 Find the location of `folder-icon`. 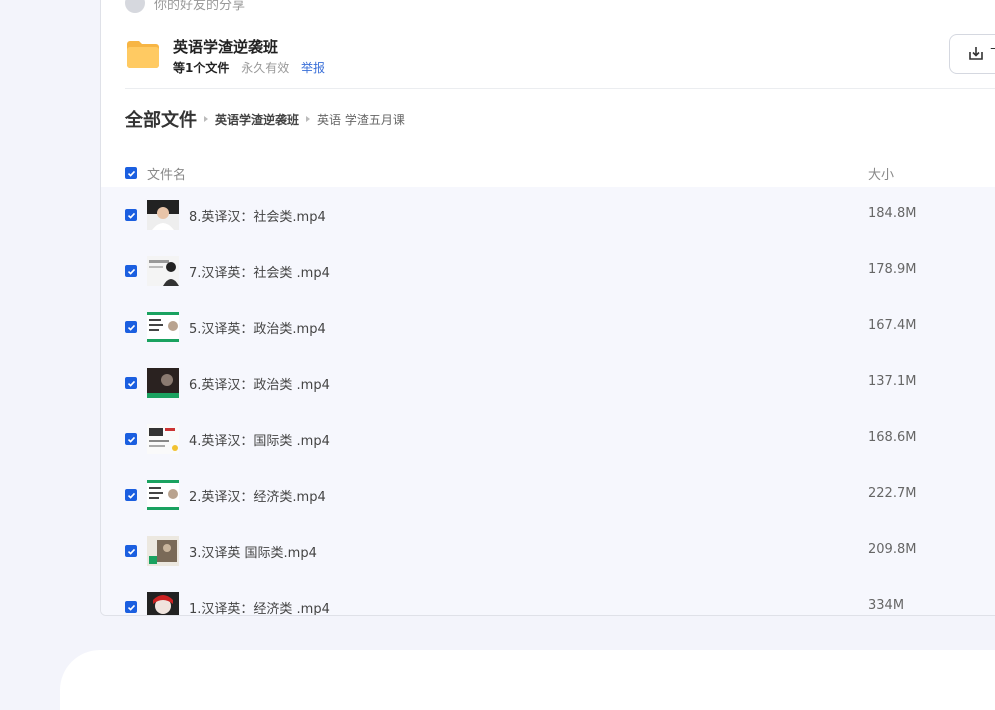

folder-icon is located at coordinates (143, 54).